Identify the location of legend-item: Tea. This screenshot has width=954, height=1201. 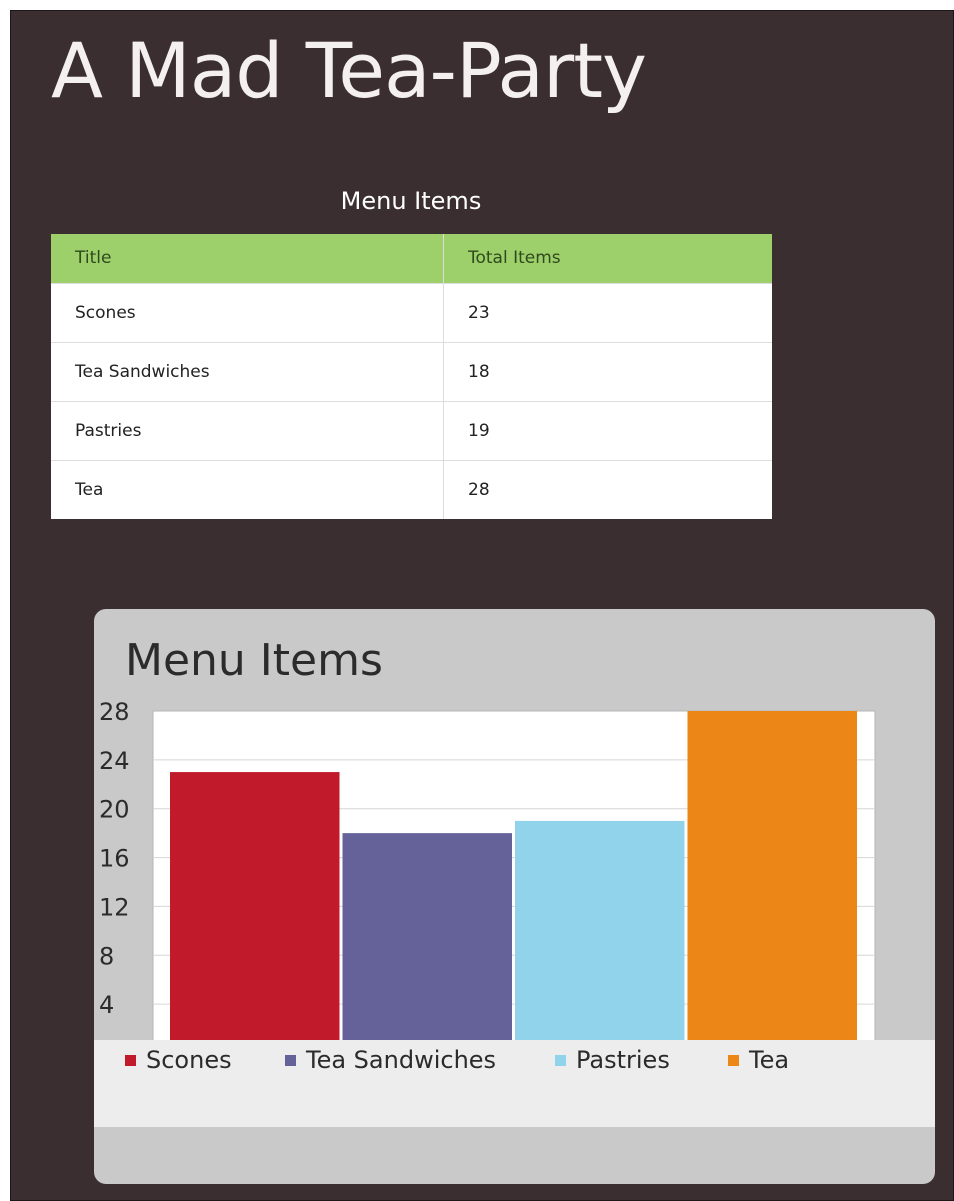
(758, 1060).